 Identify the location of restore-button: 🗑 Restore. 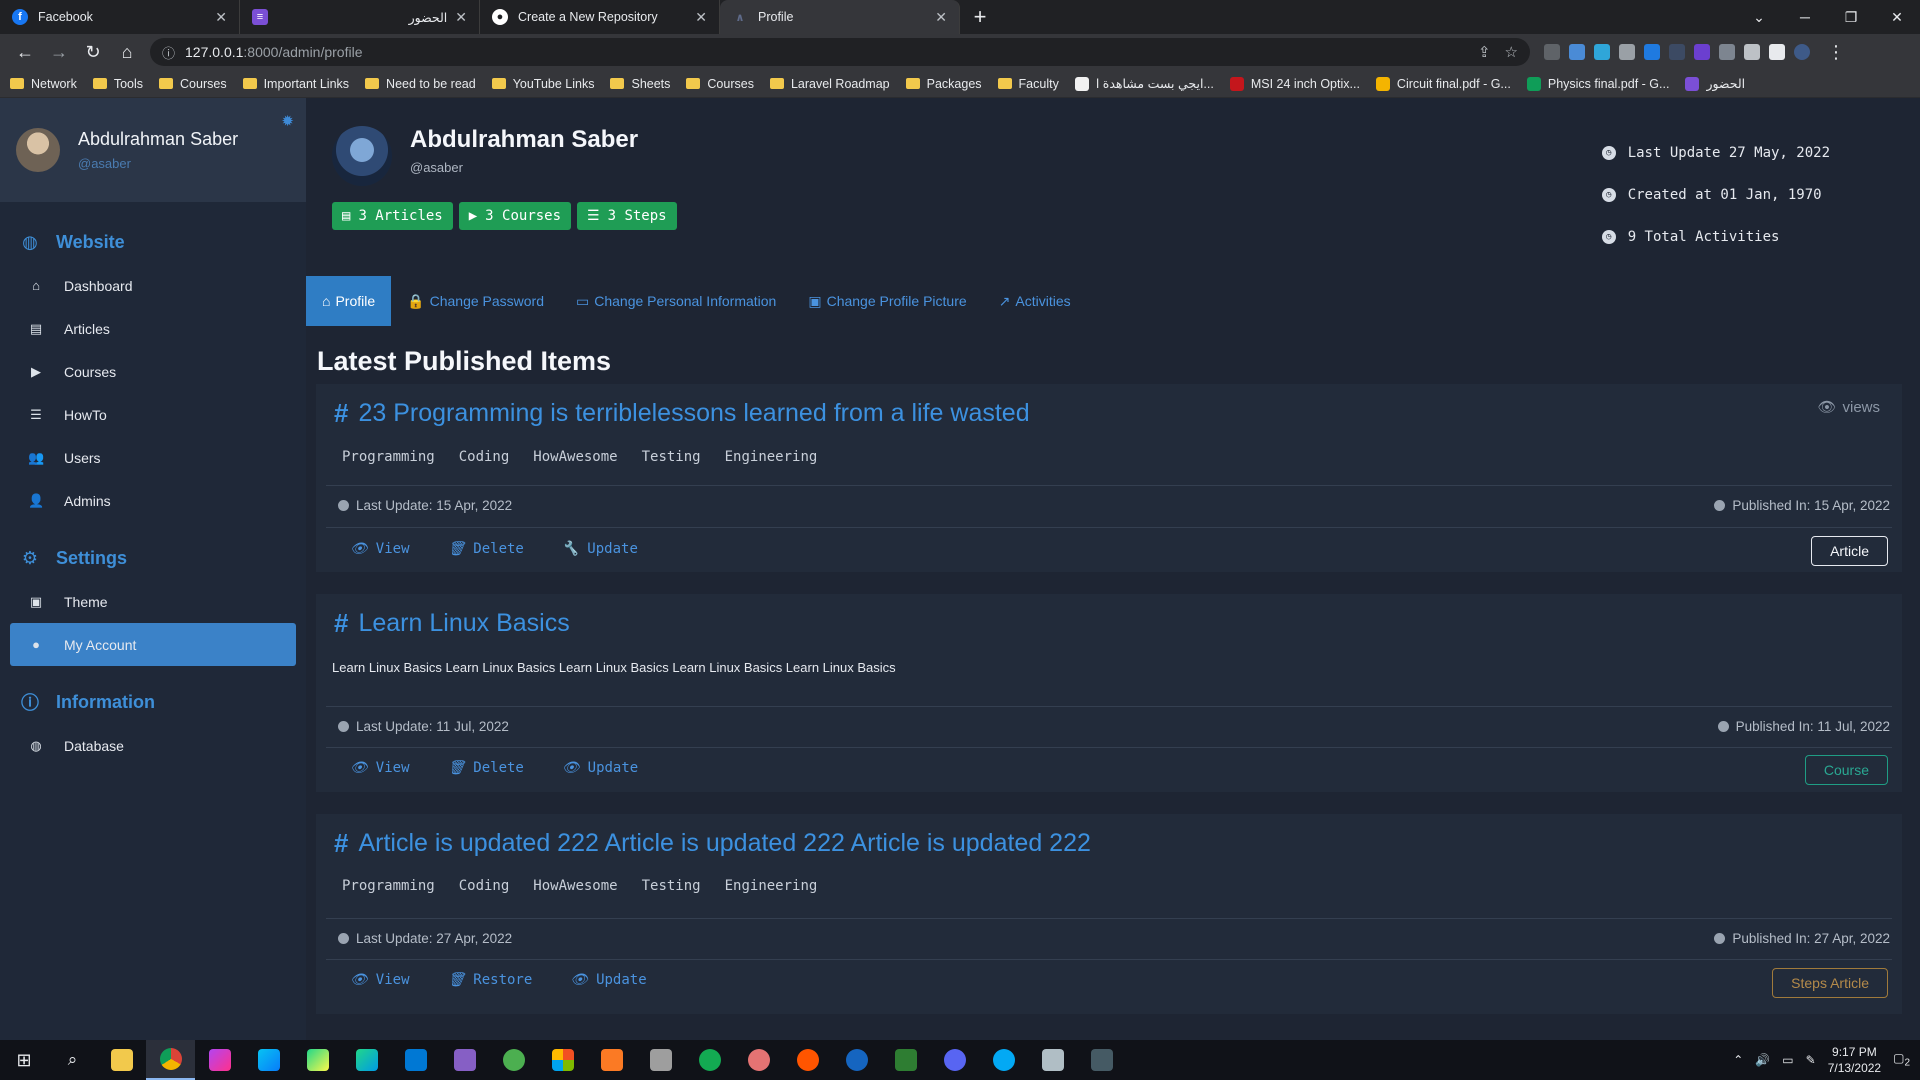
(490, 980).